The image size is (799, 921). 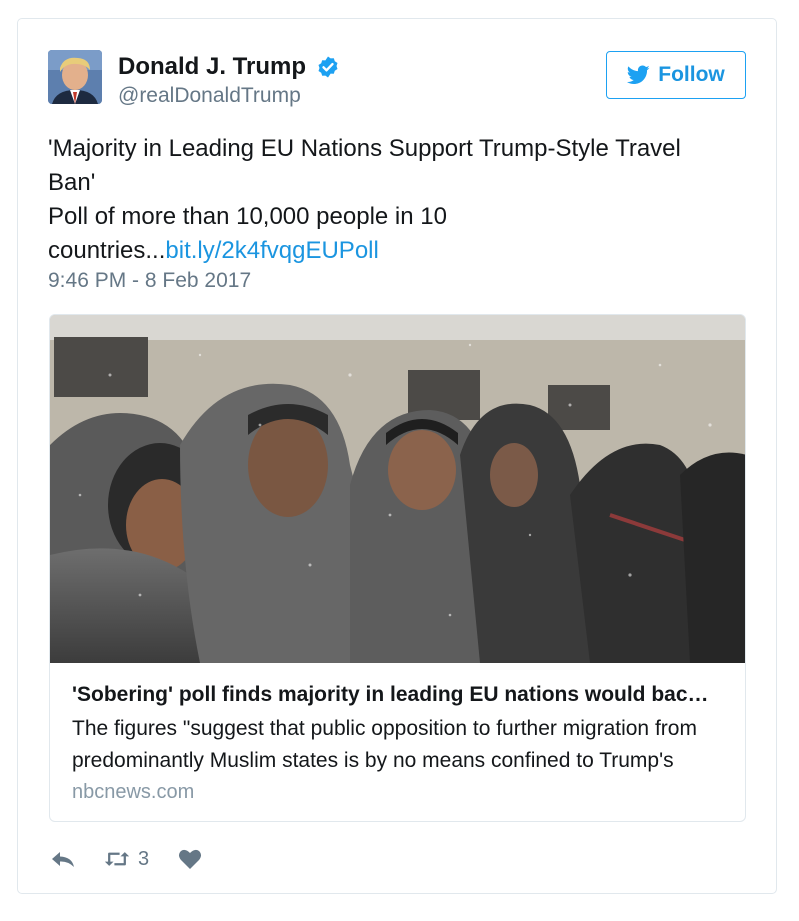 I want to click on avatar-portrait-icon, so click(x=75, y=77).